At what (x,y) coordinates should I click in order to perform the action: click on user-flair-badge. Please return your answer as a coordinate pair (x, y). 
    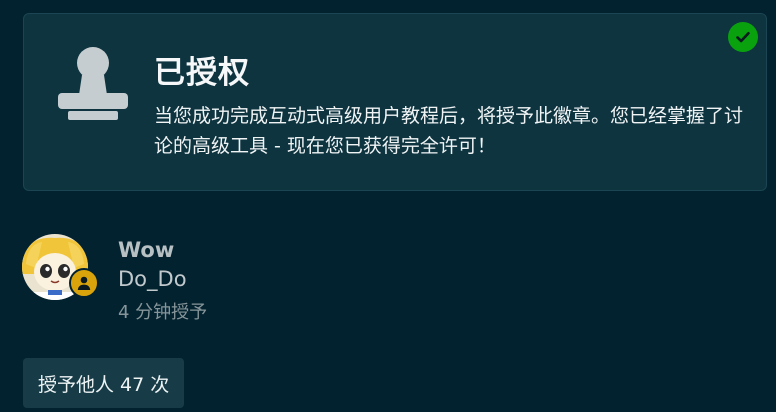
    Looking at the image, I should click on (84, 283).